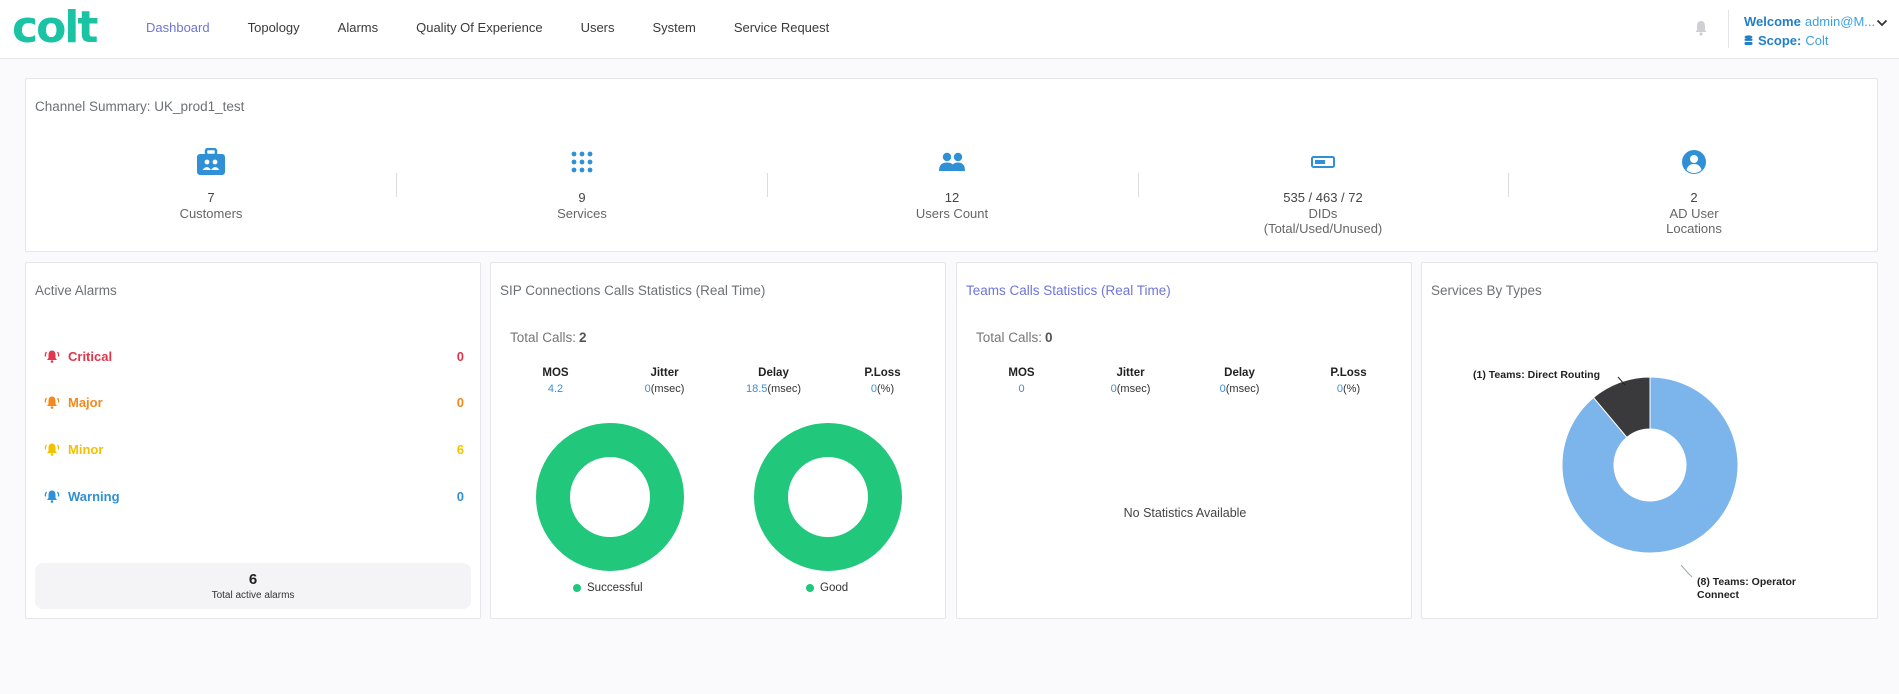 The width and height of the screenshot is (1899, 694). Describe the element at coordinates (254, 402) in the screenshot. I see `alarm-row-major: Major 0` at that location.